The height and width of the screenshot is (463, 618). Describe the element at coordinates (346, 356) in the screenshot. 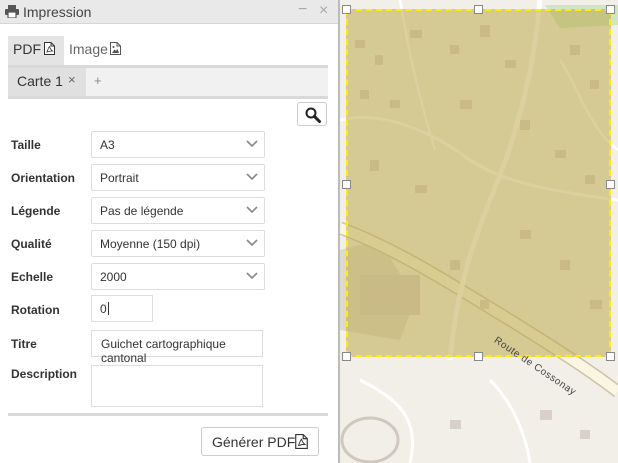

I see `frame-handle-bottom-left` at that location.